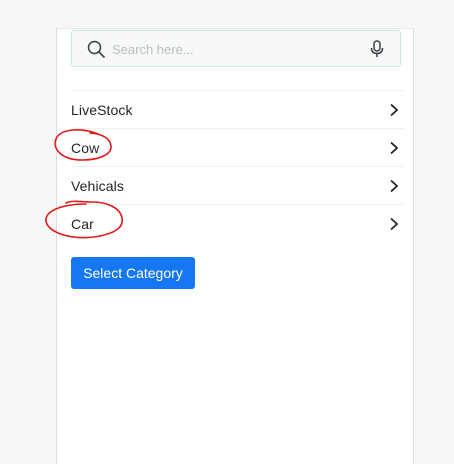 The width and height of the screenshot is (454, 464). I want to click on list-item-car: Car, so click(237, 223).